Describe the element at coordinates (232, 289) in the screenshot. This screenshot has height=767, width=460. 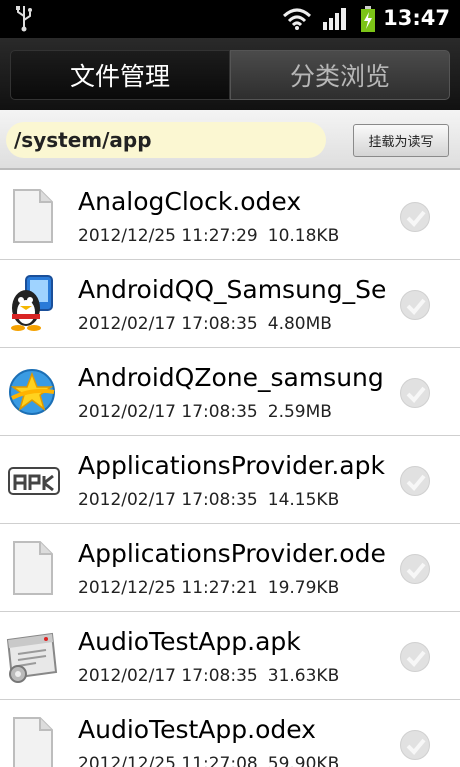
I see `file-name: AndroidQQ_Samsung_Se` at that location.